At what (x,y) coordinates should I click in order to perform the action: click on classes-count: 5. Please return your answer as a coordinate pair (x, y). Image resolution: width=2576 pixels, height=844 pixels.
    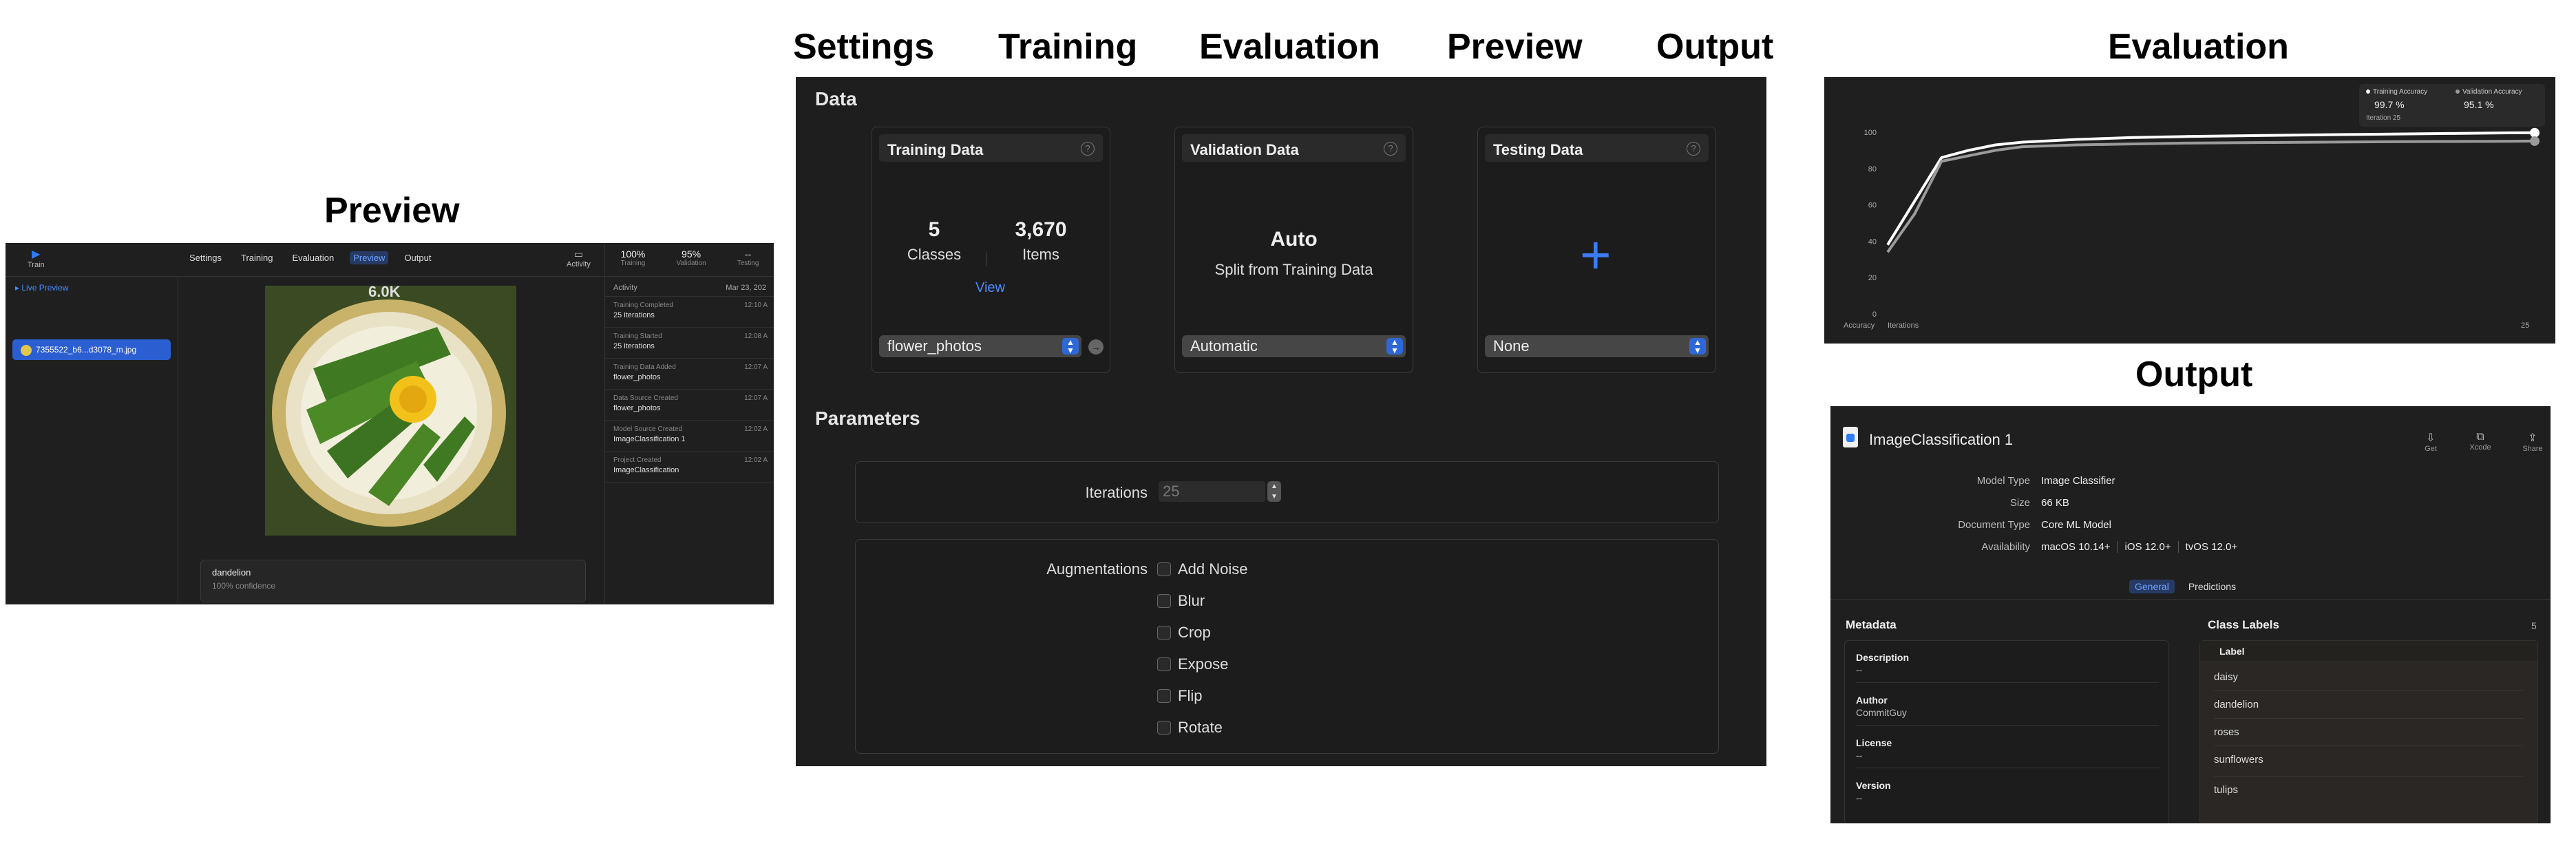
    Looking at the image, I should click on (934, 230).